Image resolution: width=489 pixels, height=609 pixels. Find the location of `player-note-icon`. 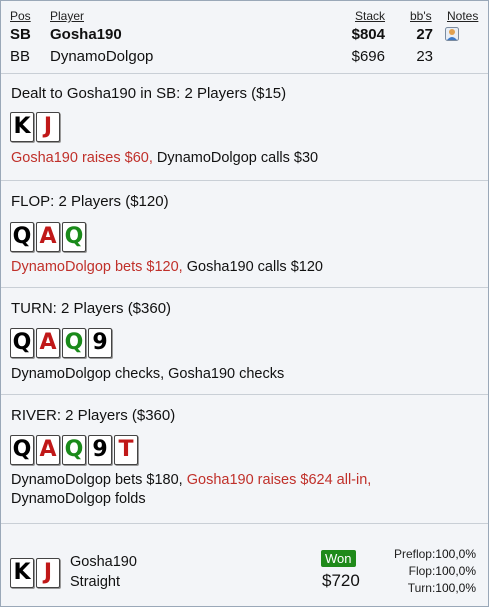

player-note-icon is located at coordinates (452, 34).